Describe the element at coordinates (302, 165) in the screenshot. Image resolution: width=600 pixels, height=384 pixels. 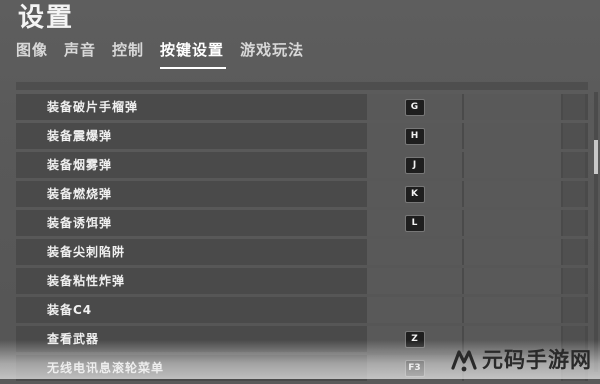
I see `keybinding-row: 装备烟雾弹 J` at that location.